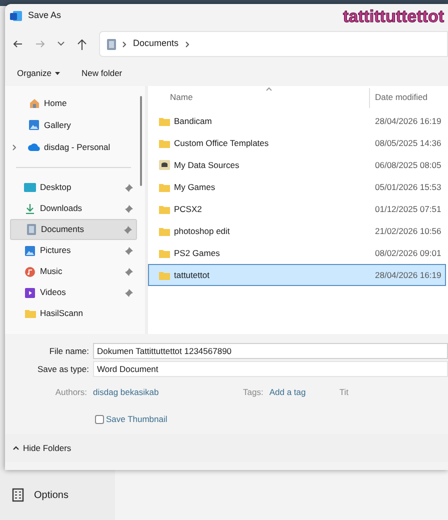  I want to click on sidebar-item: Desktop, so click(73, 187).